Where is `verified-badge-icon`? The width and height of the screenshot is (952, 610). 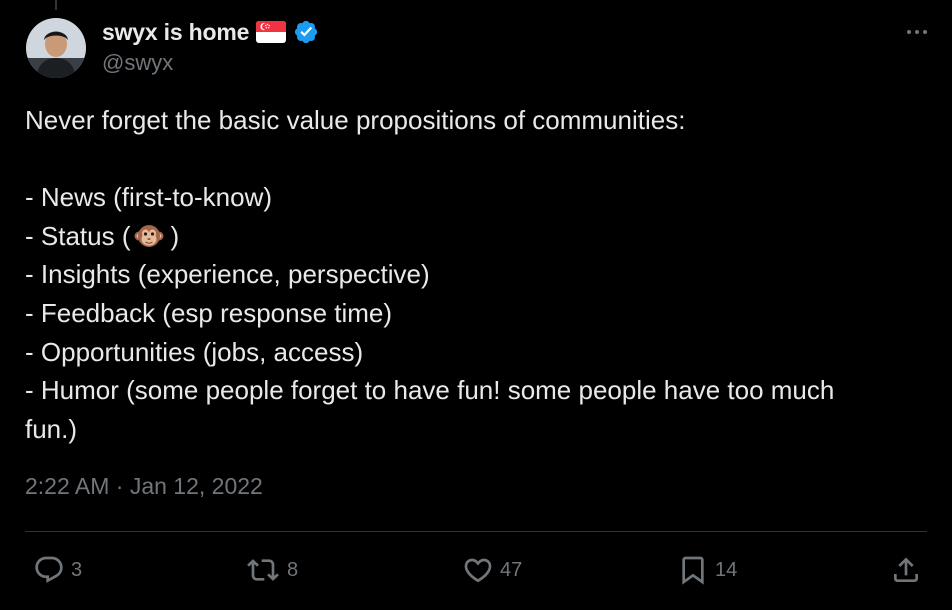 verified-badge-icon is located at coordinates (306, 32).